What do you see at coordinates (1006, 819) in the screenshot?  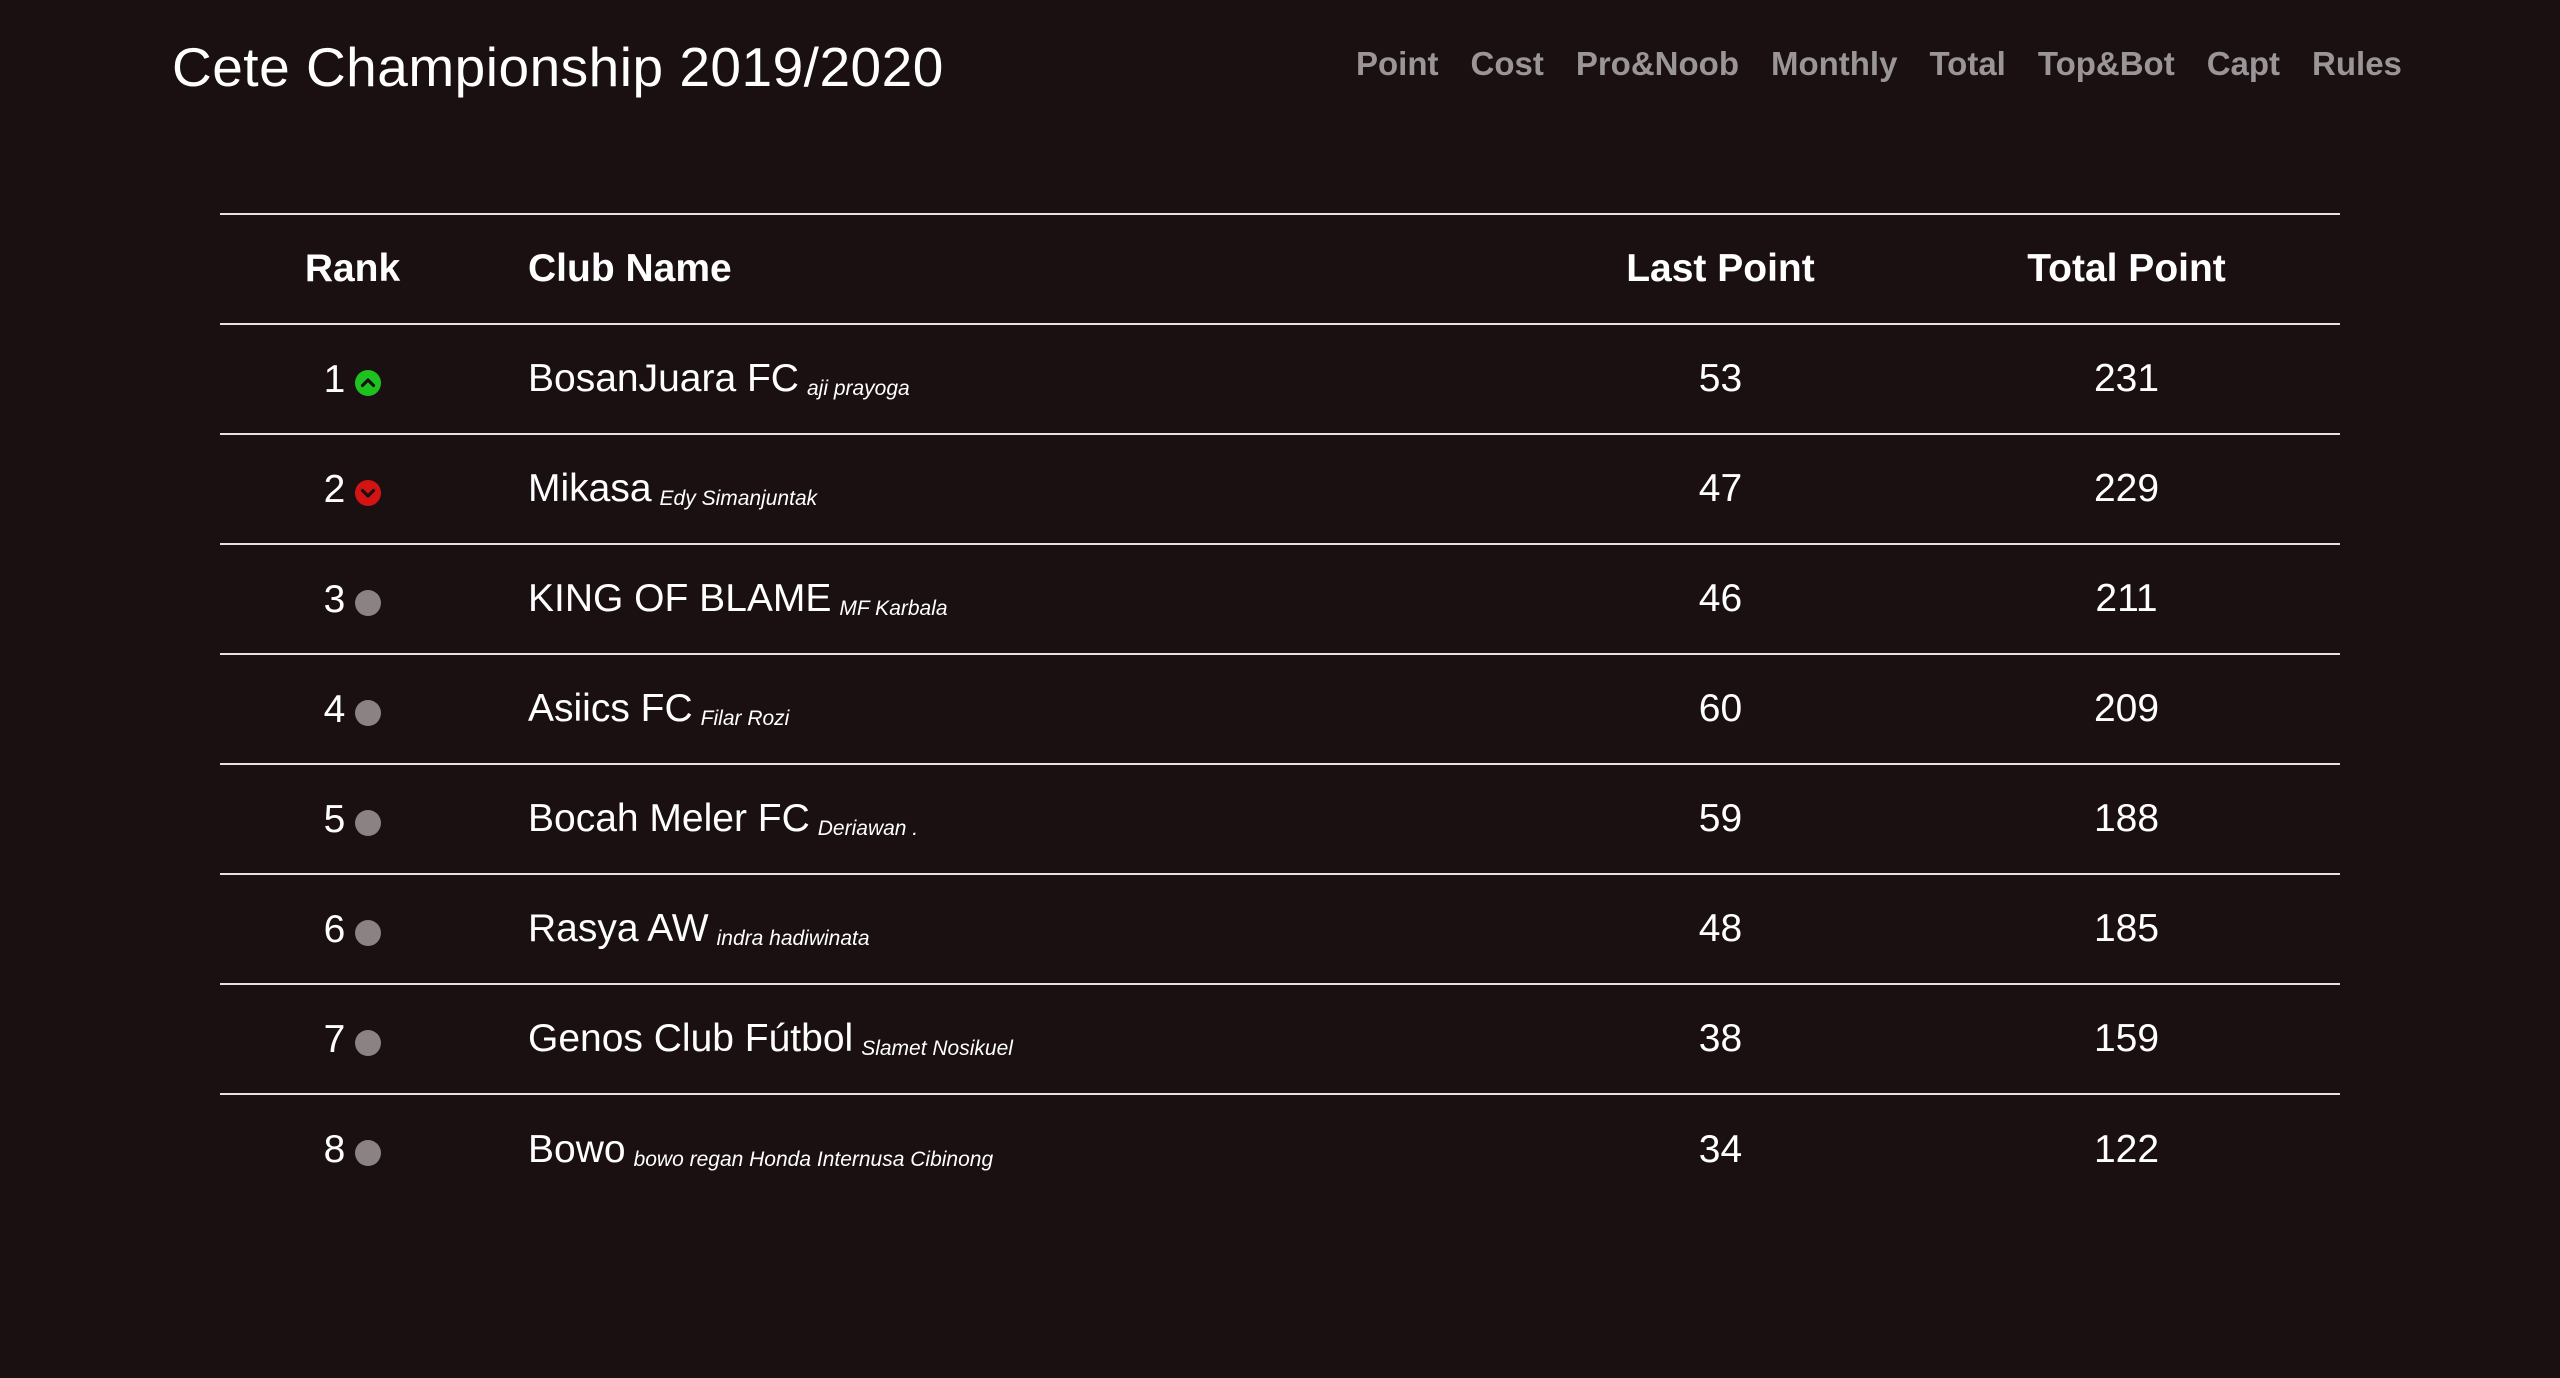 I see `club-cell: Bocah Meler FC Deriawan .` at bounding box center [1006, 819].